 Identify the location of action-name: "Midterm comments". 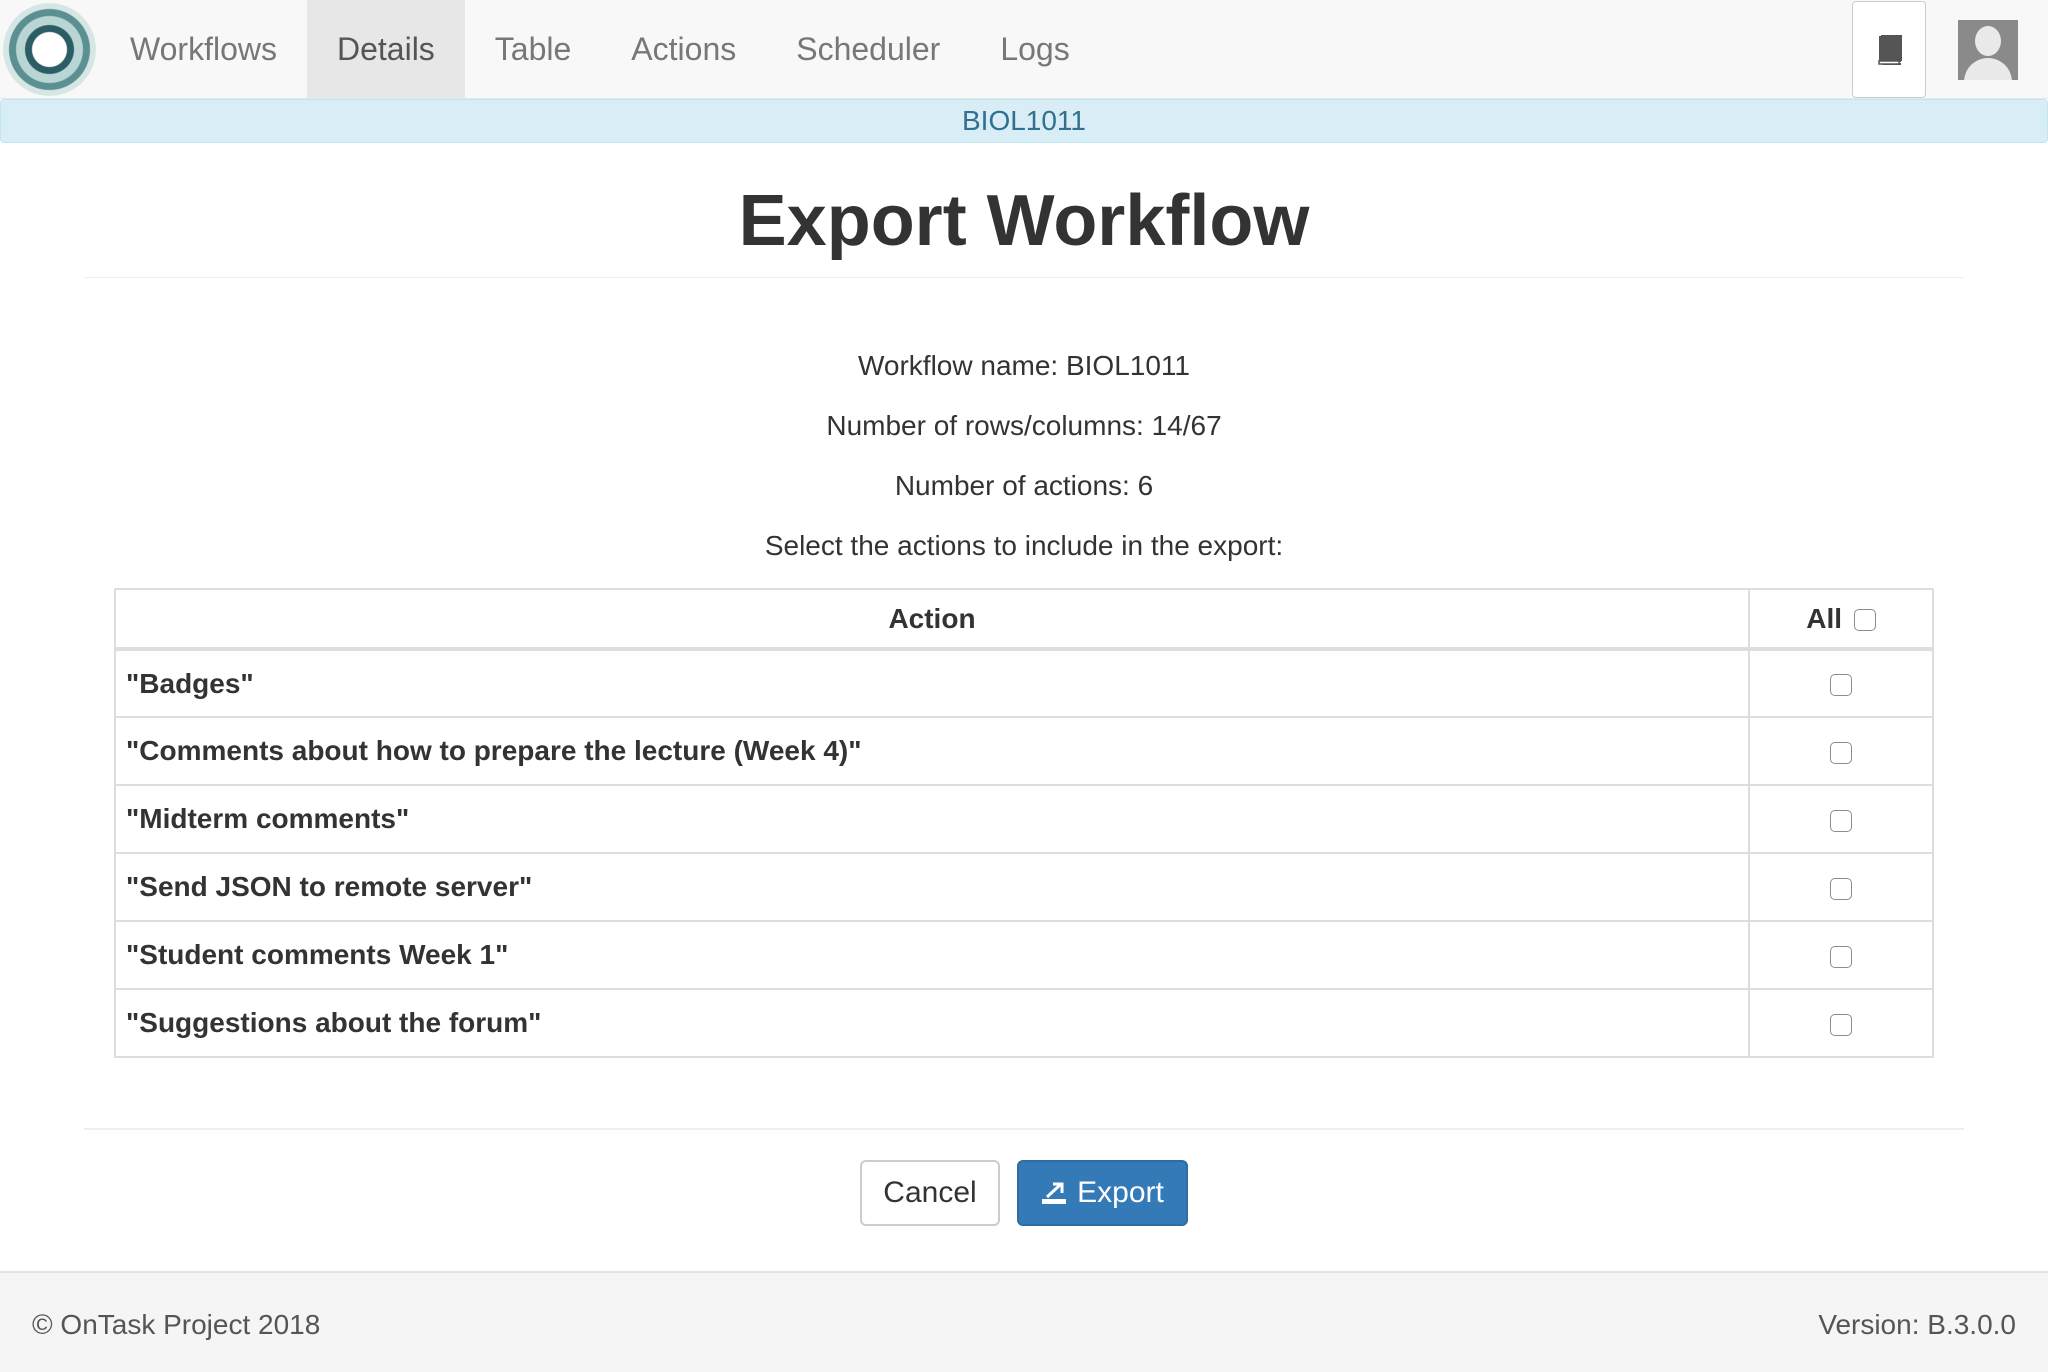
(932, 819).